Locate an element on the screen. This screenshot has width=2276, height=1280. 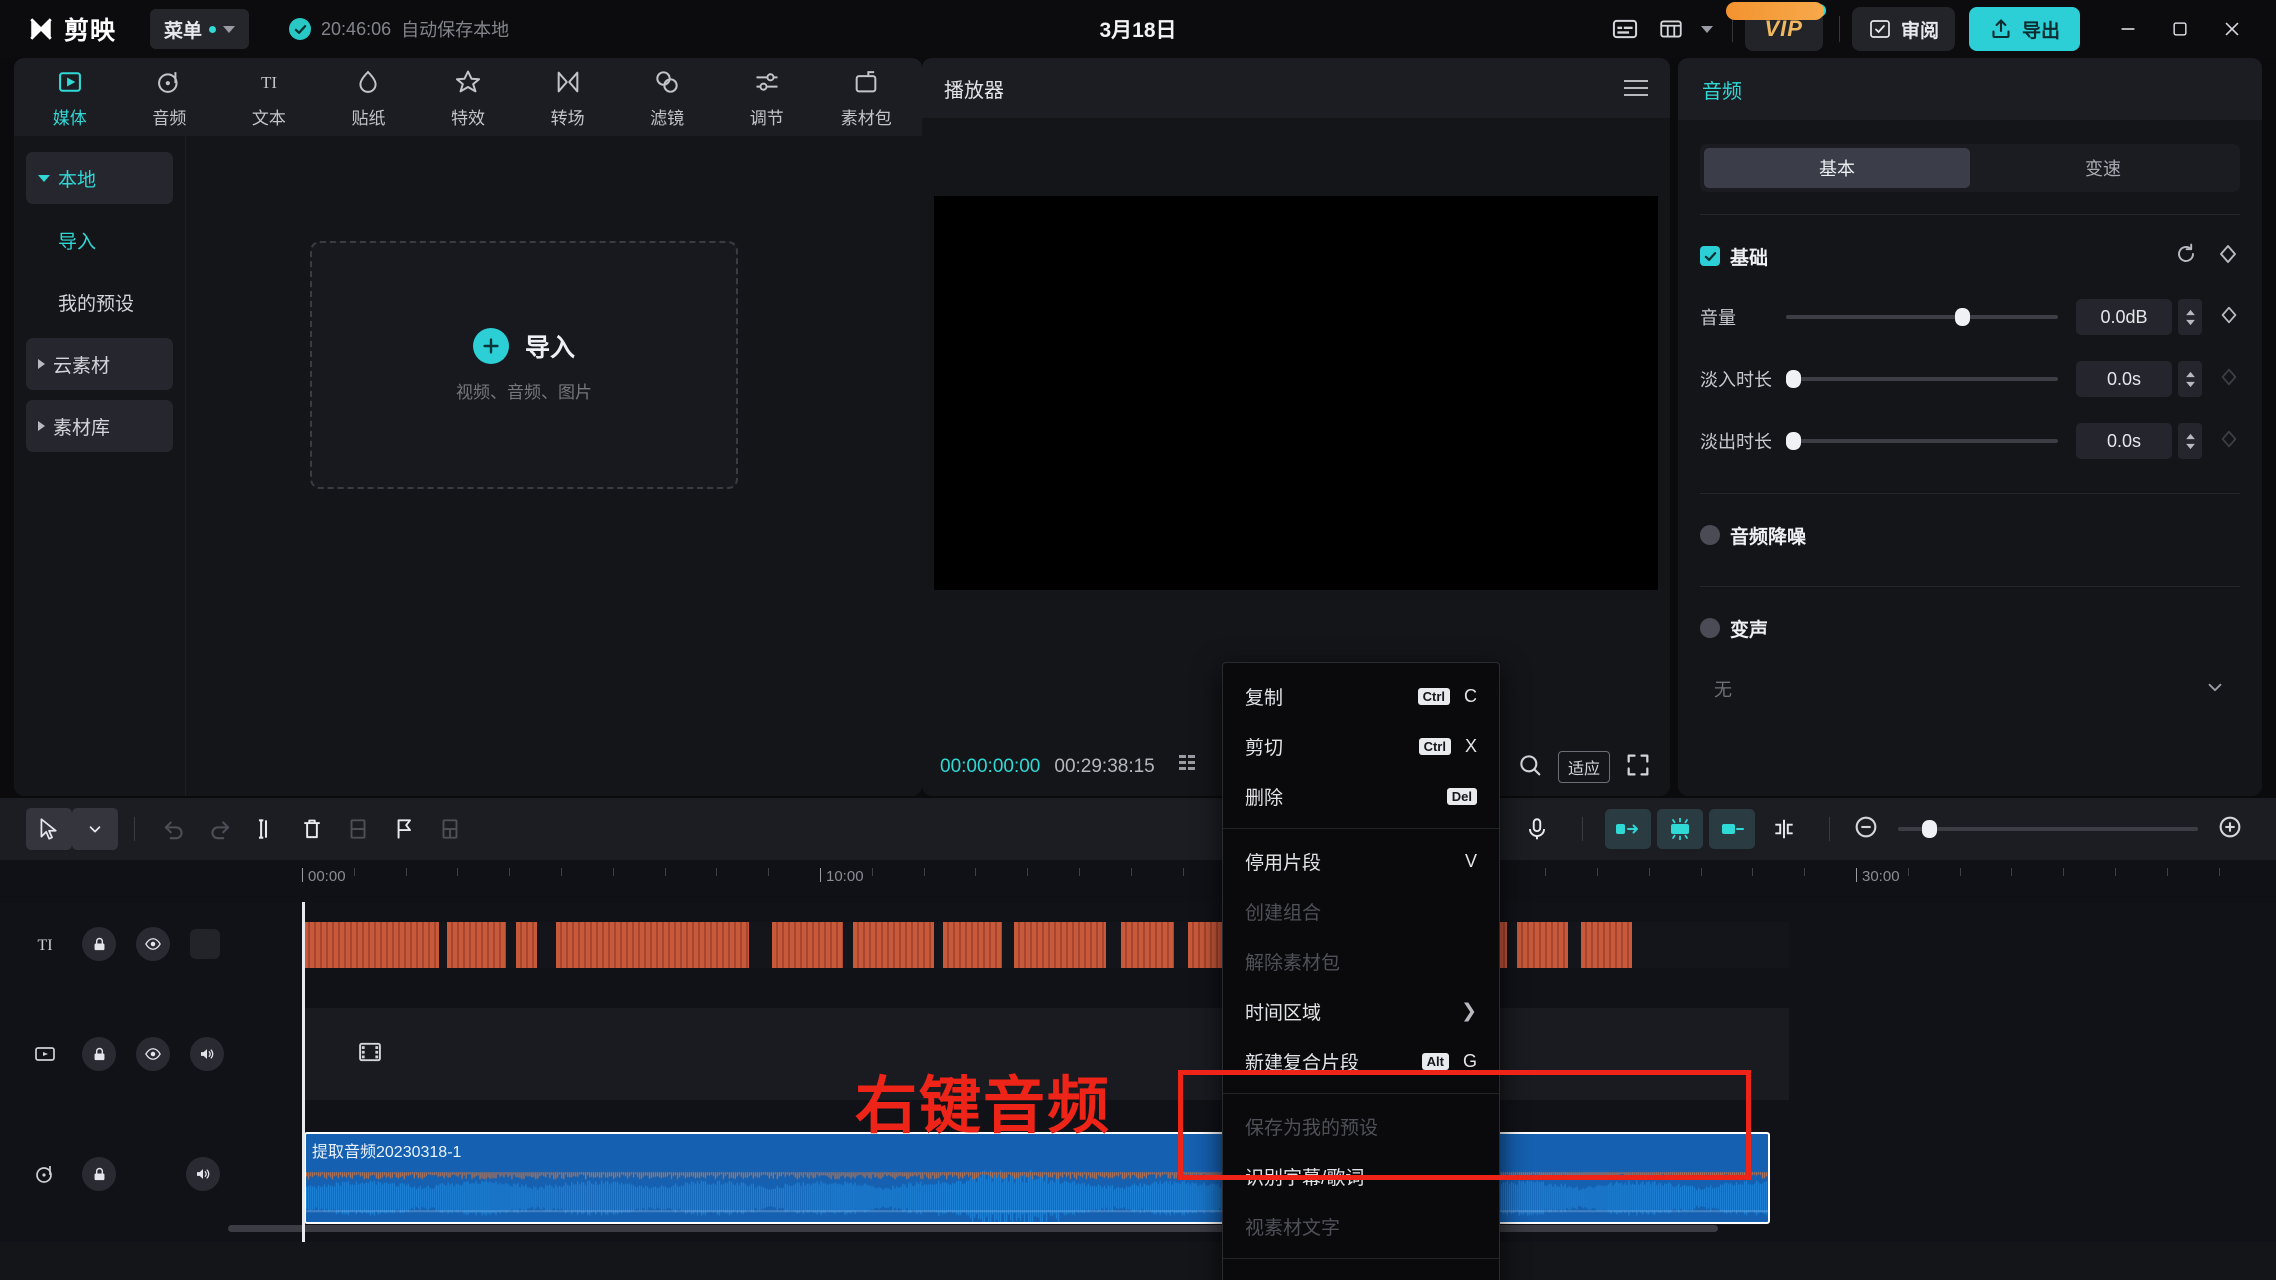
zoom-in-icon is located at coordinates (2230, 829).